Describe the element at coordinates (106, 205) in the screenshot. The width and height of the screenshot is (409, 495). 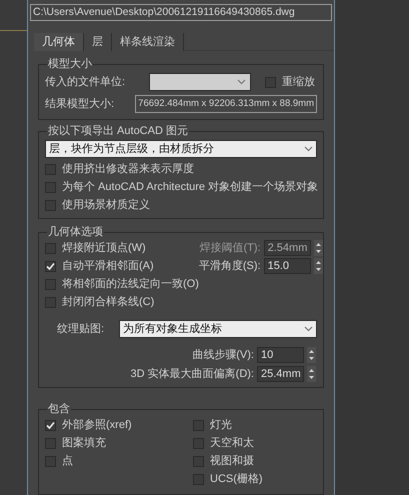
I see `checkbox-label: 使用场景材质定义` at that location.